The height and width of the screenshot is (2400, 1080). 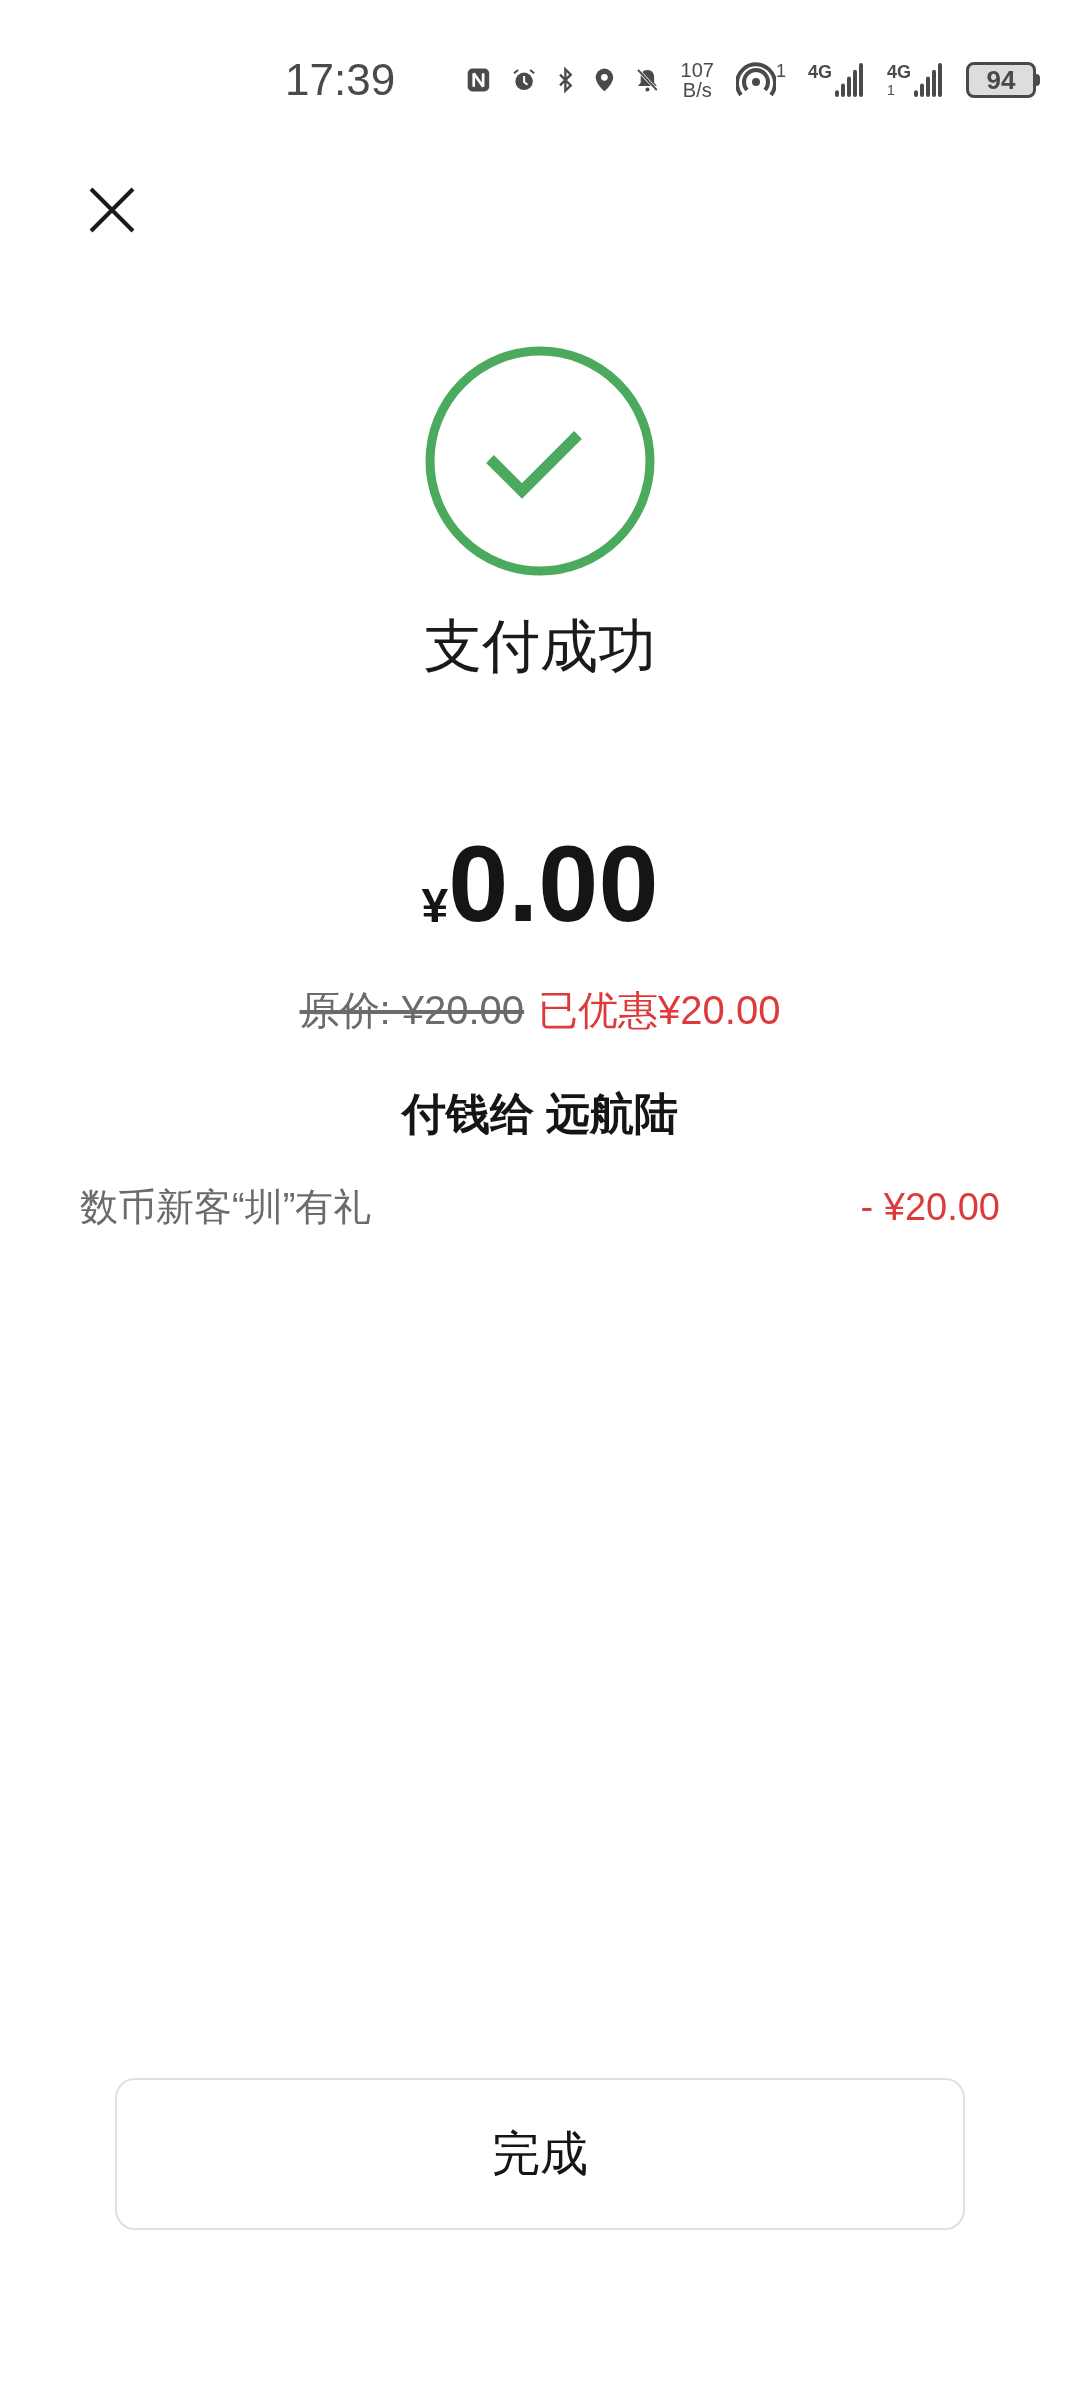 I want to click on hotspot-count: 1, so click(x=780, y=71).